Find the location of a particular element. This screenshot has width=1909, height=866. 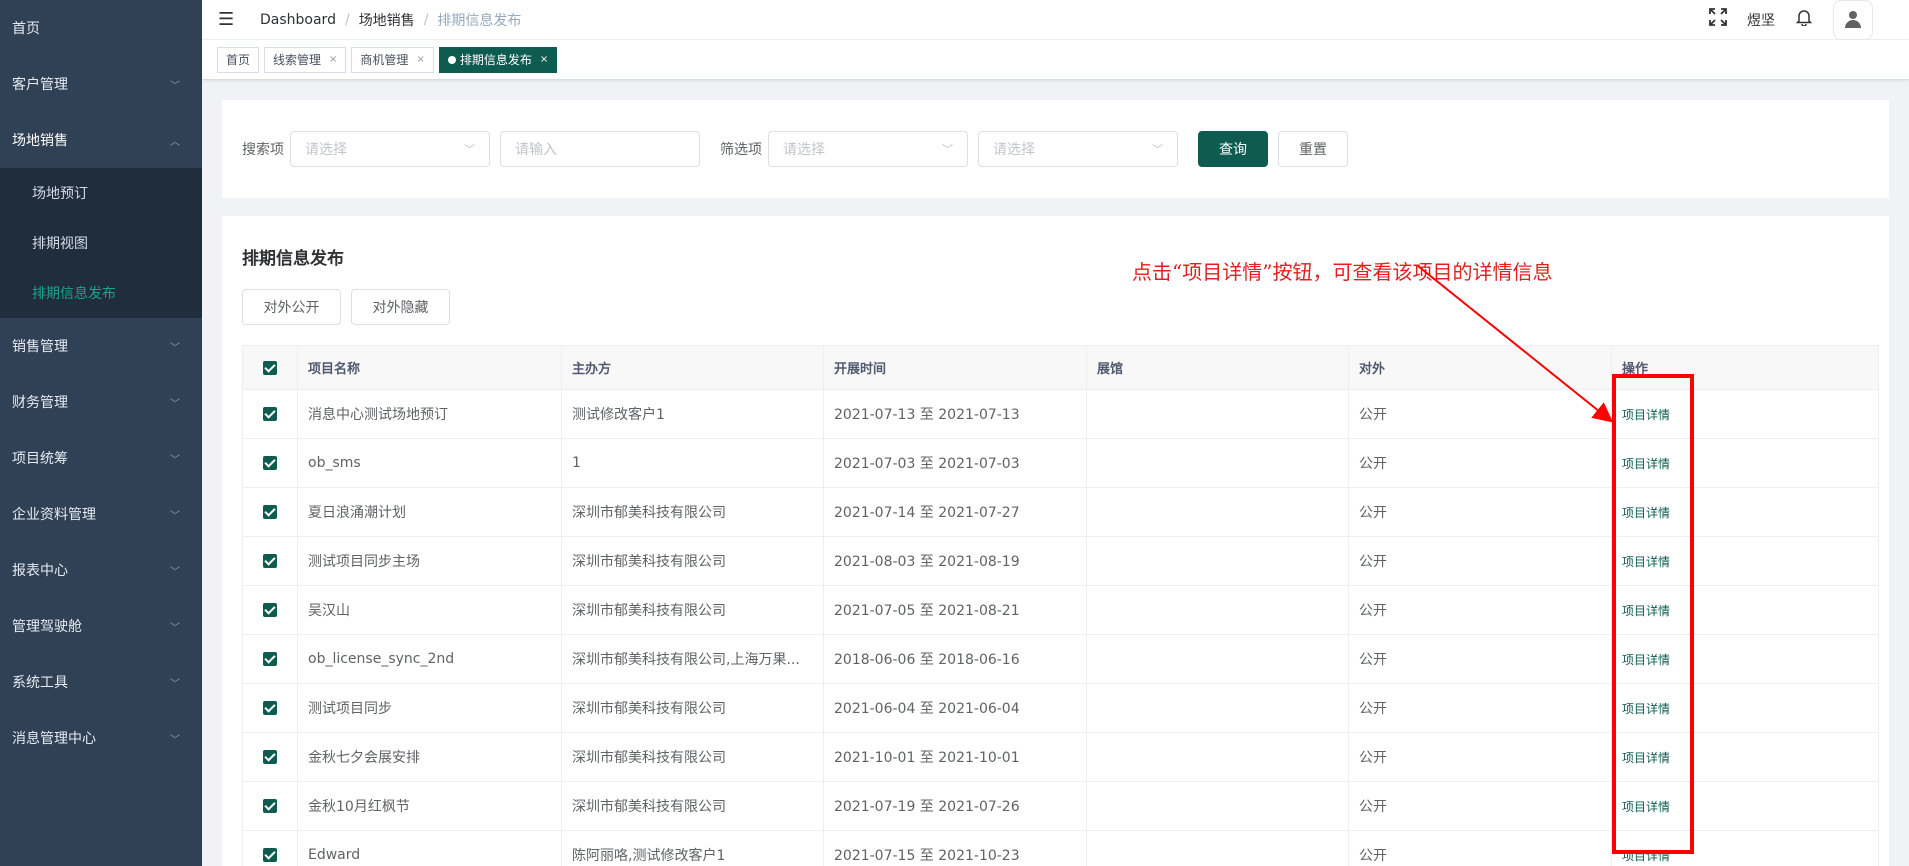

hide-button: 对外隐藏 is located at coordinates (400, 307).